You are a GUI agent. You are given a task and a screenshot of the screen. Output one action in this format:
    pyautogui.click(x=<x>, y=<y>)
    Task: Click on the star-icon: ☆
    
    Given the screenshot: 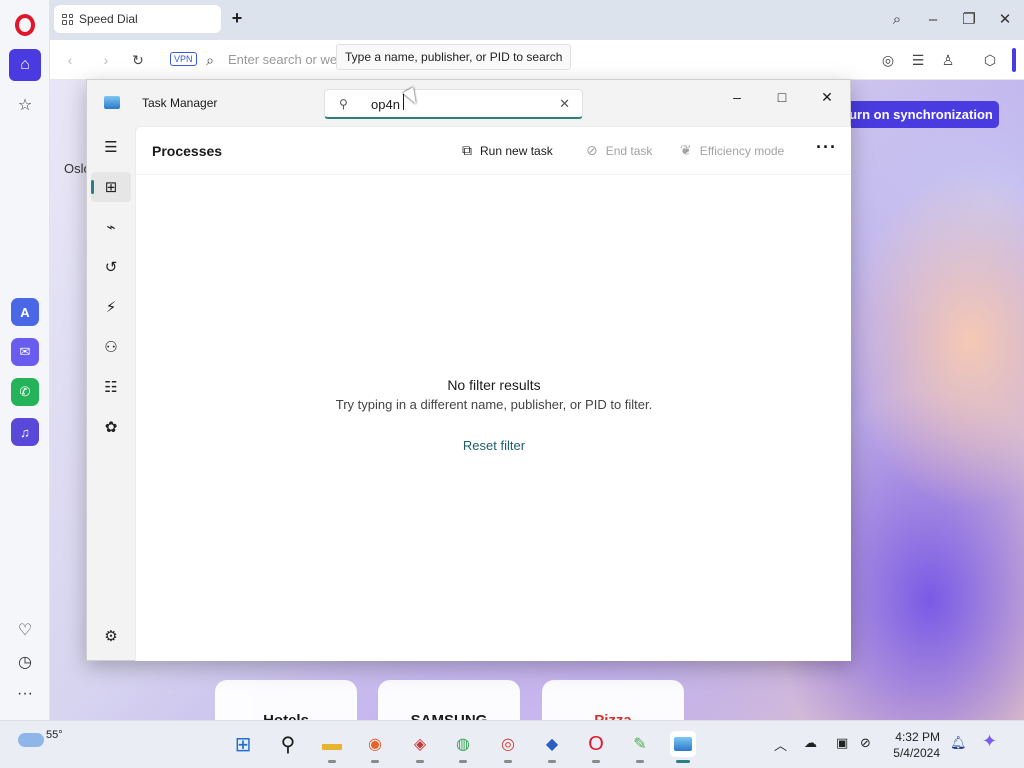 What is the action you would take?
    pyautogui.click(x=25, y=105)
    